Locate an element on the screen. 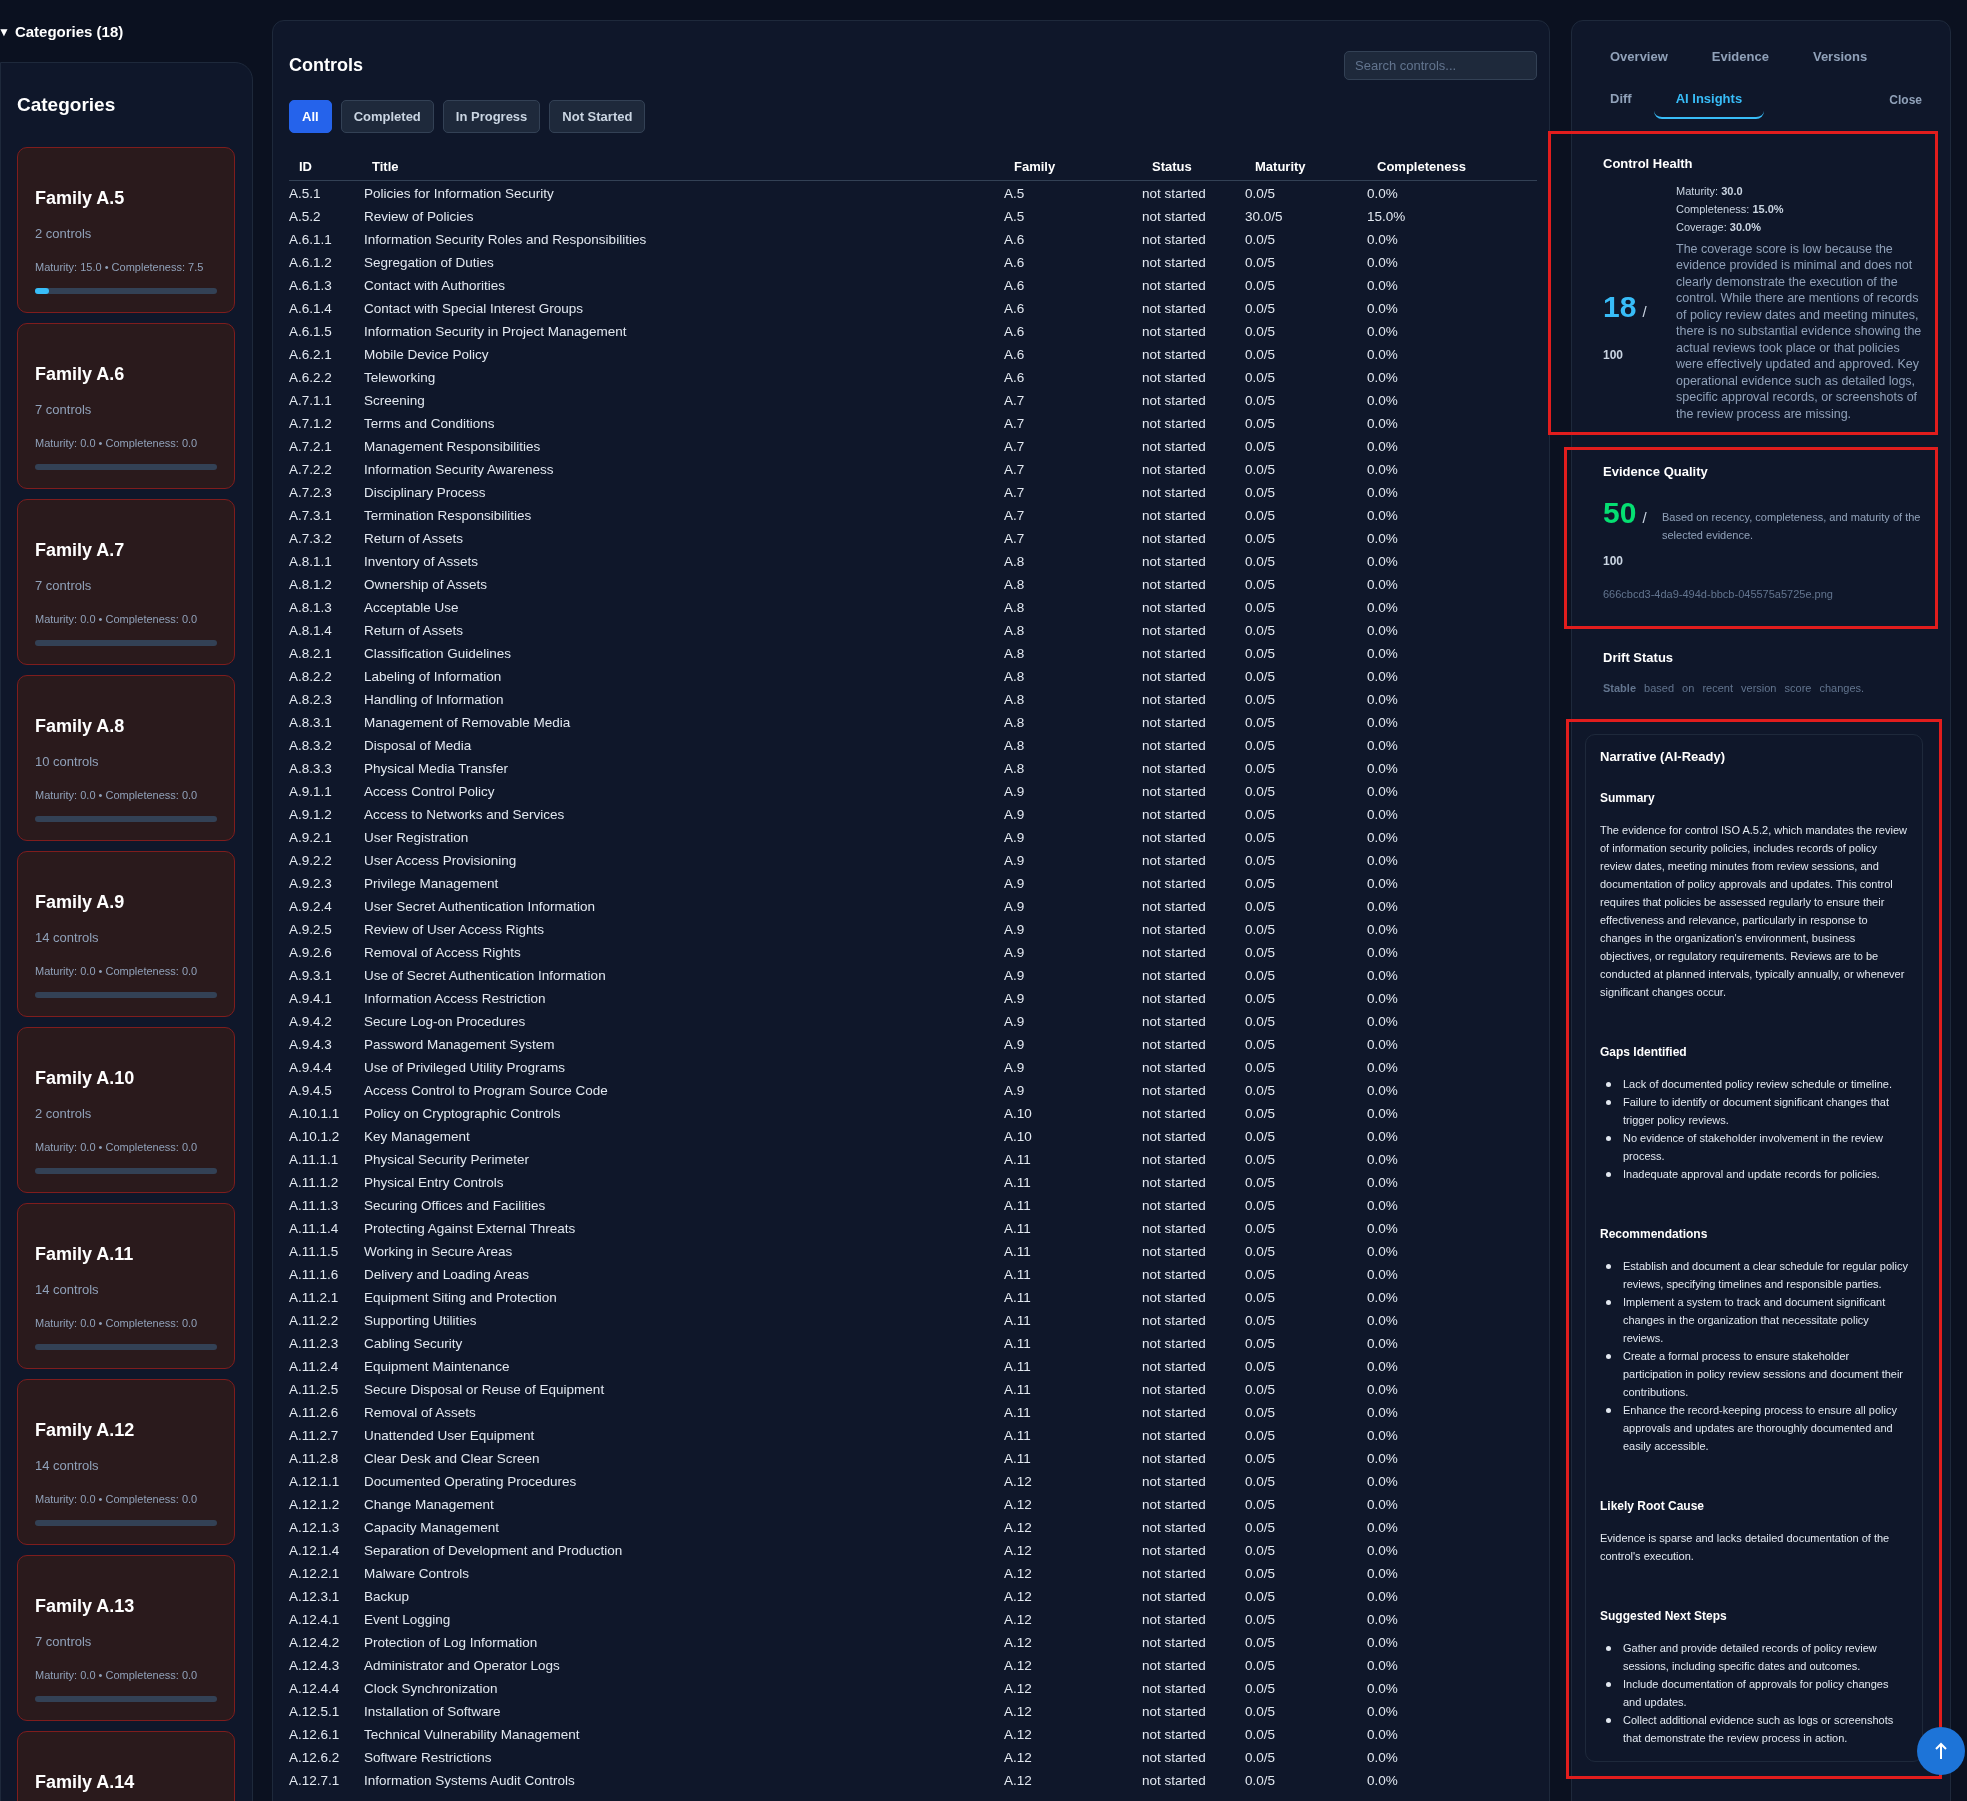 Image resolution: width=1967 pixels, height=1801 pixels. table-cell-text: Access Control Policy is located at coordinates (430, 792).